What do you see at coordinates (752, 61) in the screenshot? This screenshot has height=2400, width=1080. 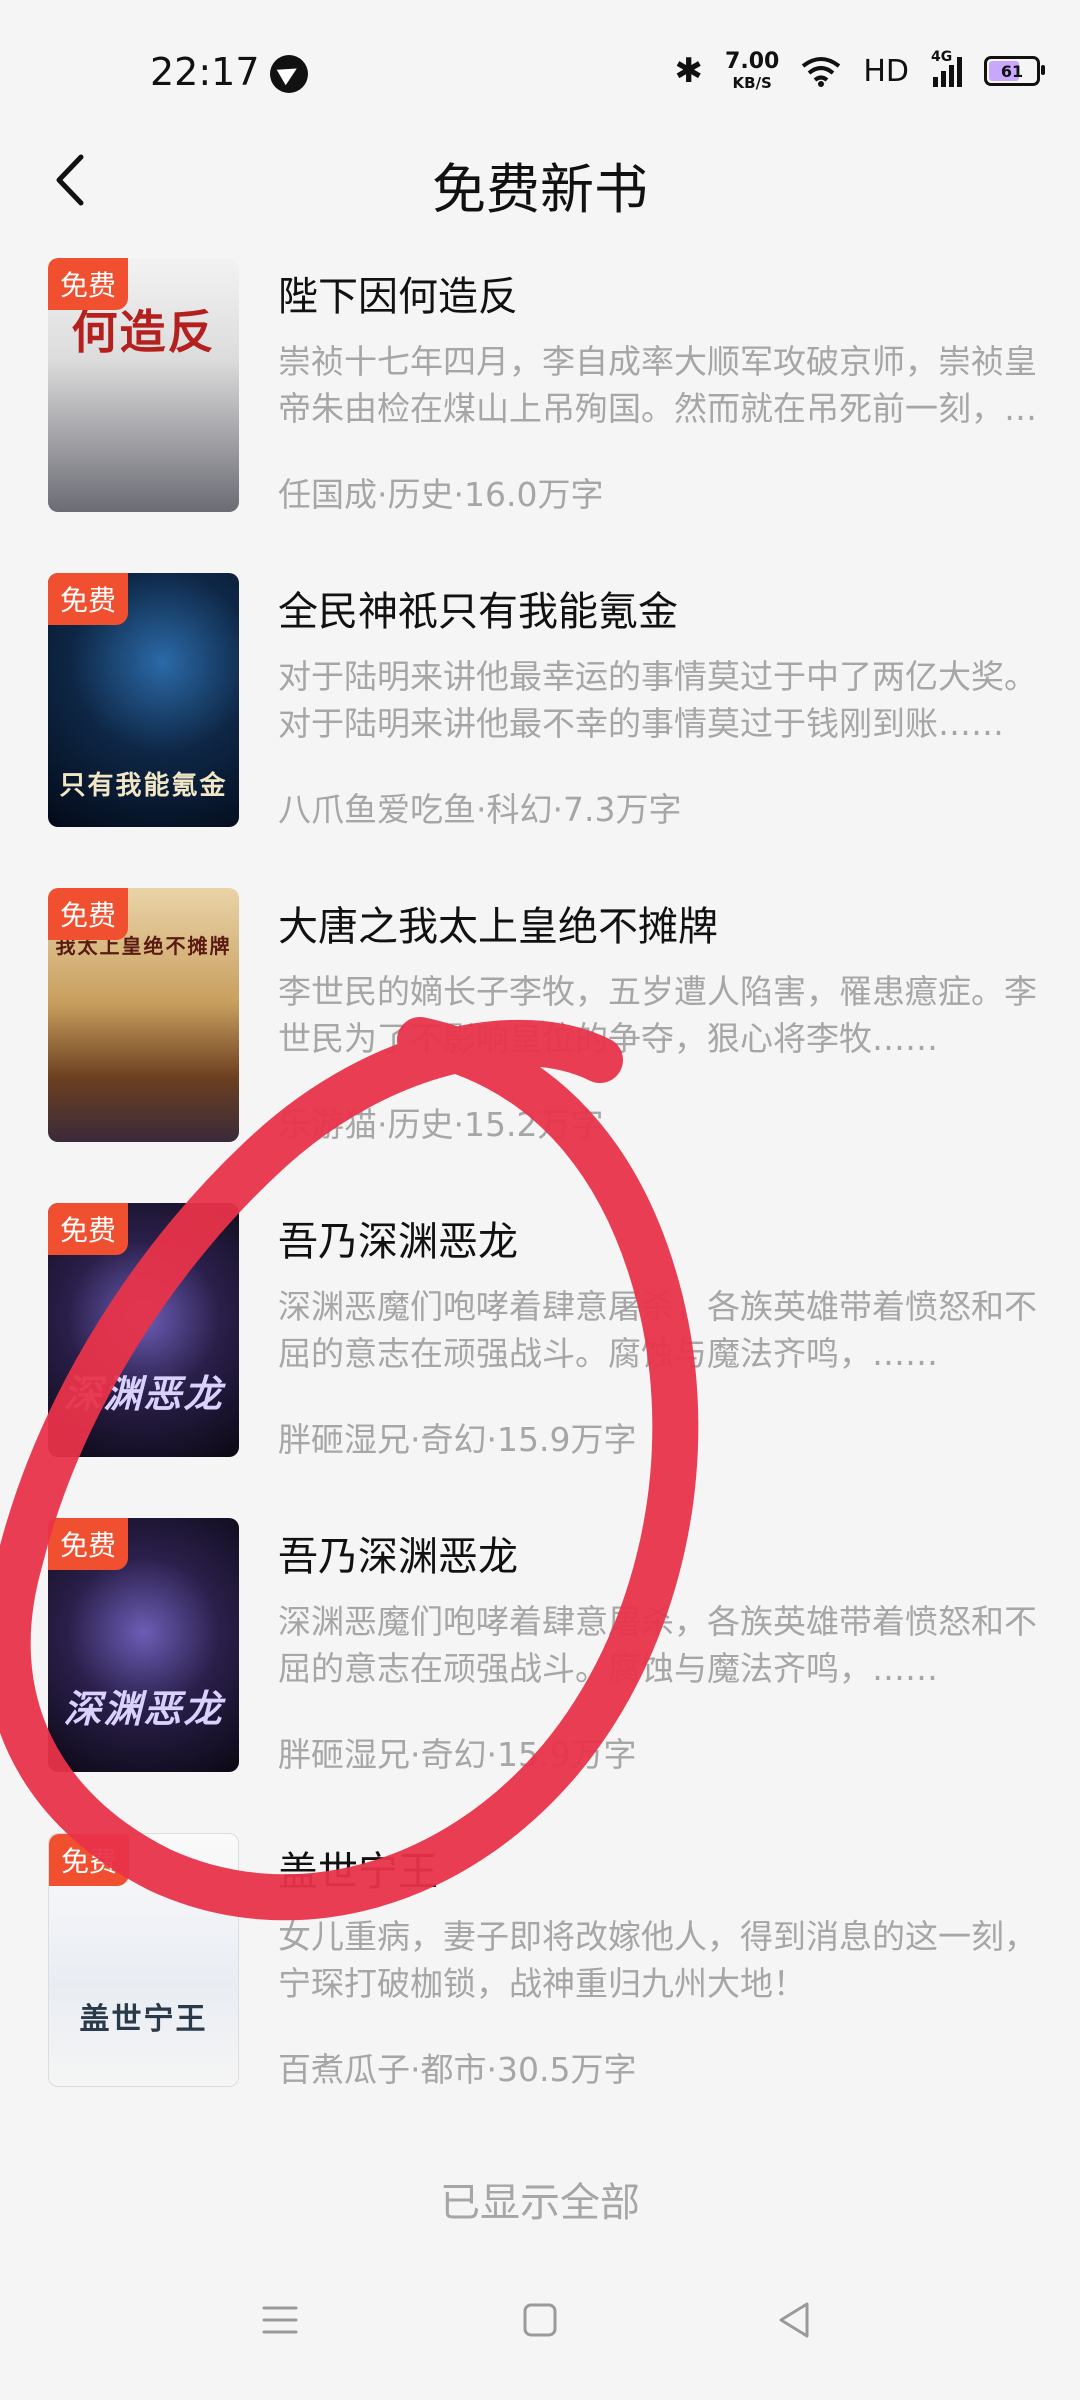 I see `network-speed-value: 7.00` at bounding box center [752, 61].